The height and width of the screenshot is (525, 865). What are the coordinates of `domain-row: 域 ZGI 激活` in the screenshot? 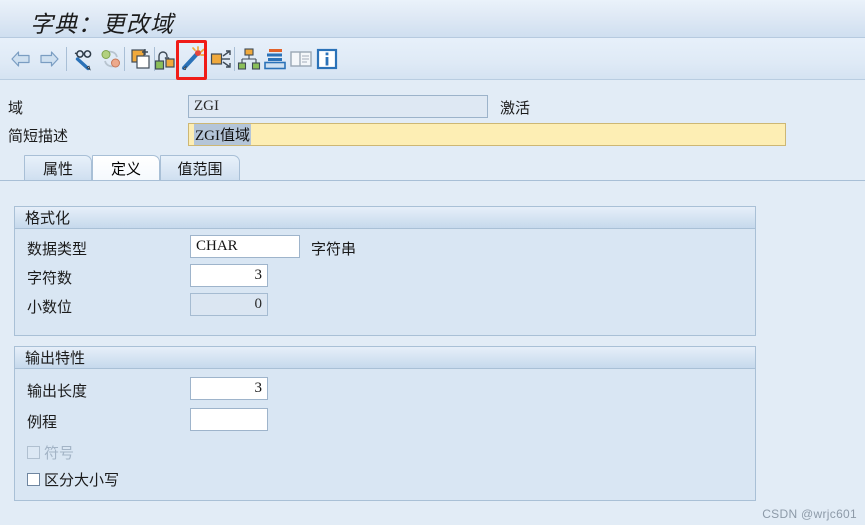 It's located at (432, 106).